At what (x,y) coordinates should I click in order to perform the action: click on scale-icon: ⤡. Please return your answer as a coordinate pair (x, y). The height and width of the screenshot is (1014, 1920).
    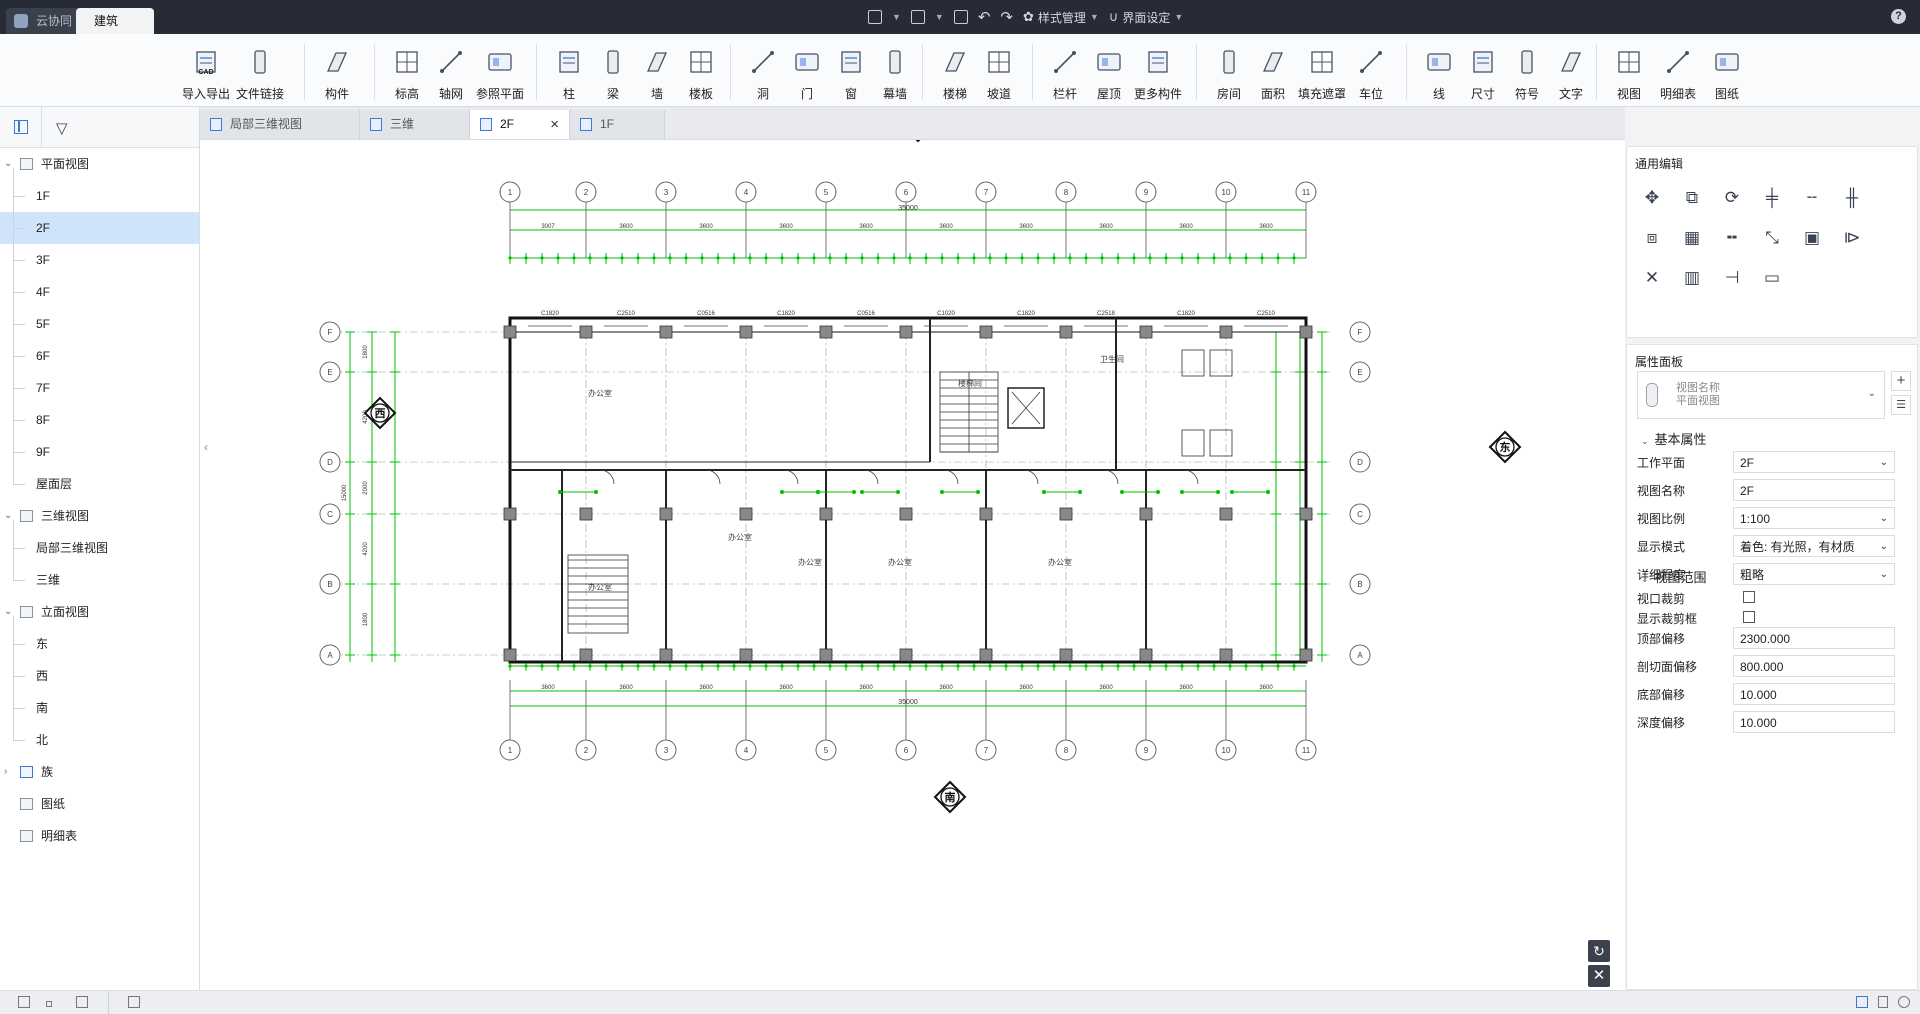
    Looking at the image, I should click on (1772, 238).